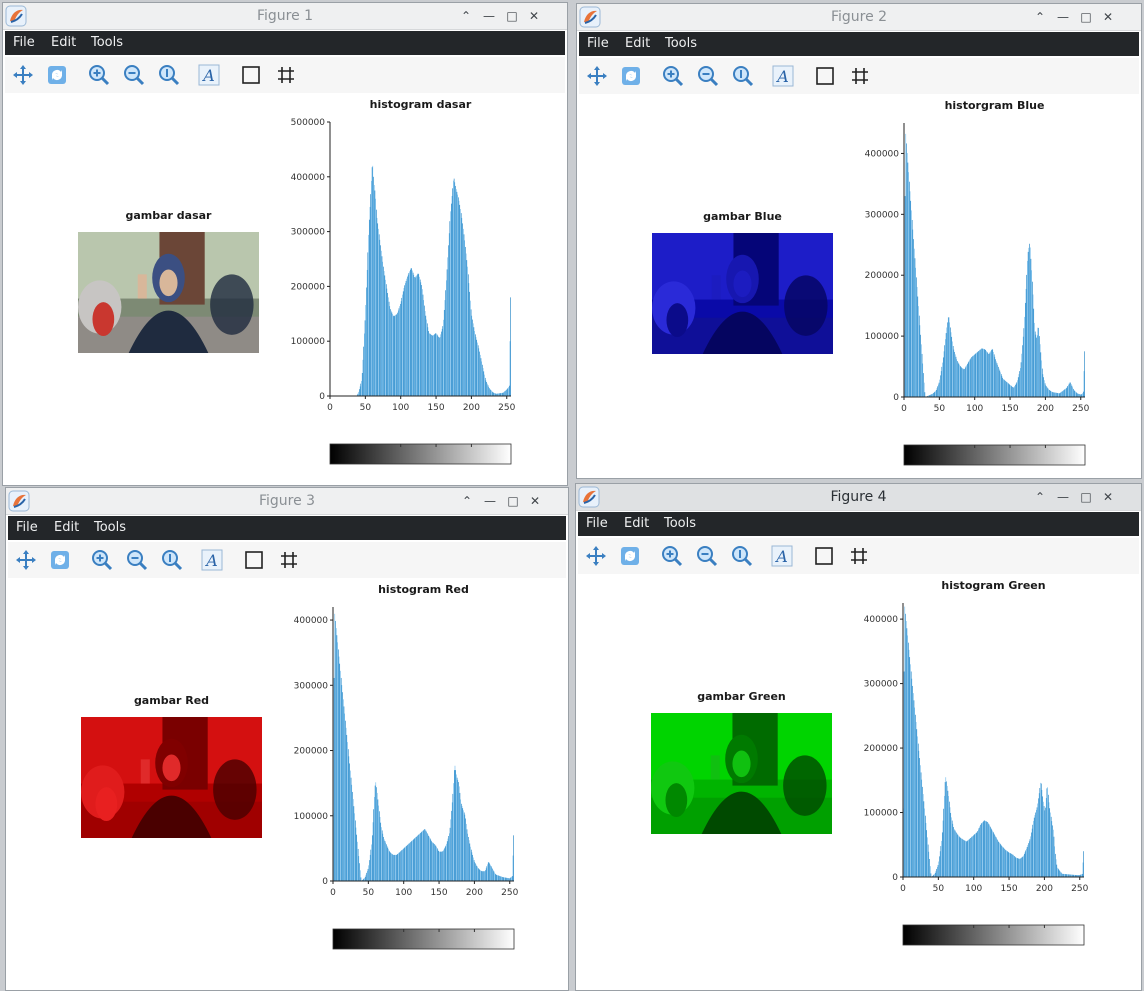 The image size is (1144, 991). What do you see at coordinates (741, 773) in the screenshot?
I see `green-channel-image` at bounding box center [741, 773].